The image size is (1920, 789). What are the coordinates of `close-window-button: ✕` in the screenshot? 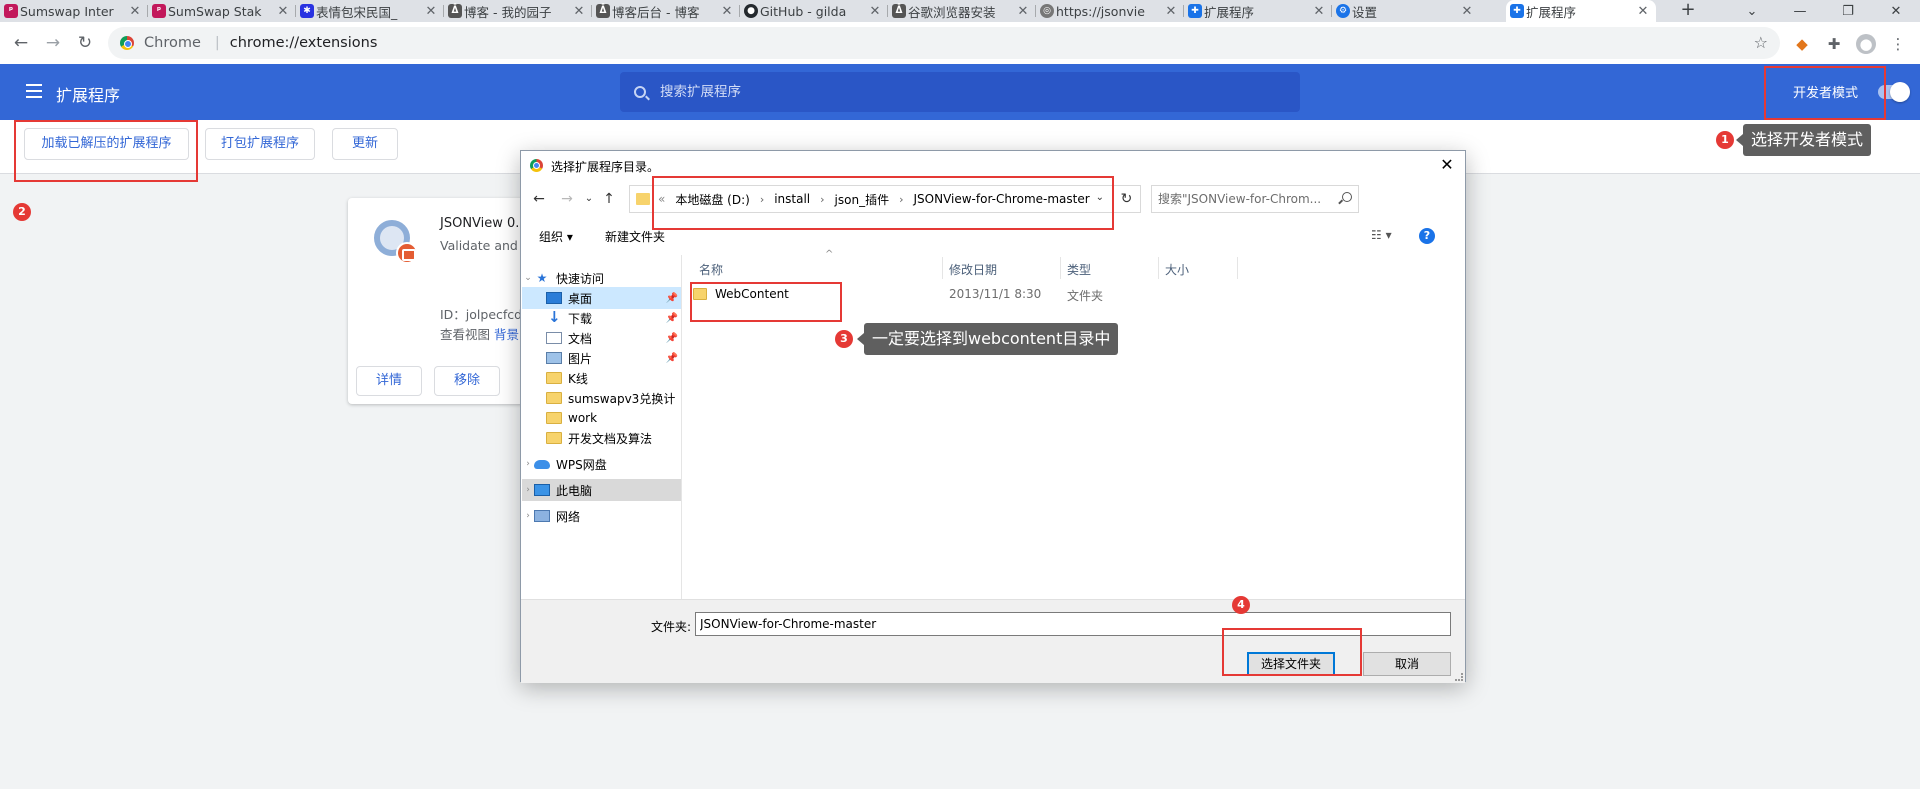 It's located at (1896, 11).